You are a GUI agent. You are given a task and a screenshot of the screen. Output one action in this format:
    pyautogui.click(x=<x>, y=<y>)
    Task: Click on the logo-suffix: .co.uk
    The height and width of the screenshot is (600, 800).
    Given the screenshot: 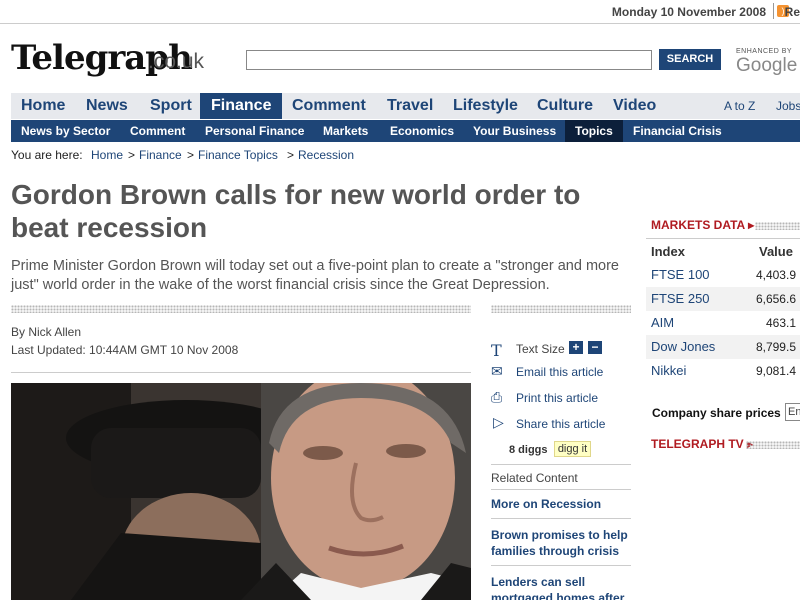 What is the action you would take?
    pyautogui.click(x=176, y=61)
    